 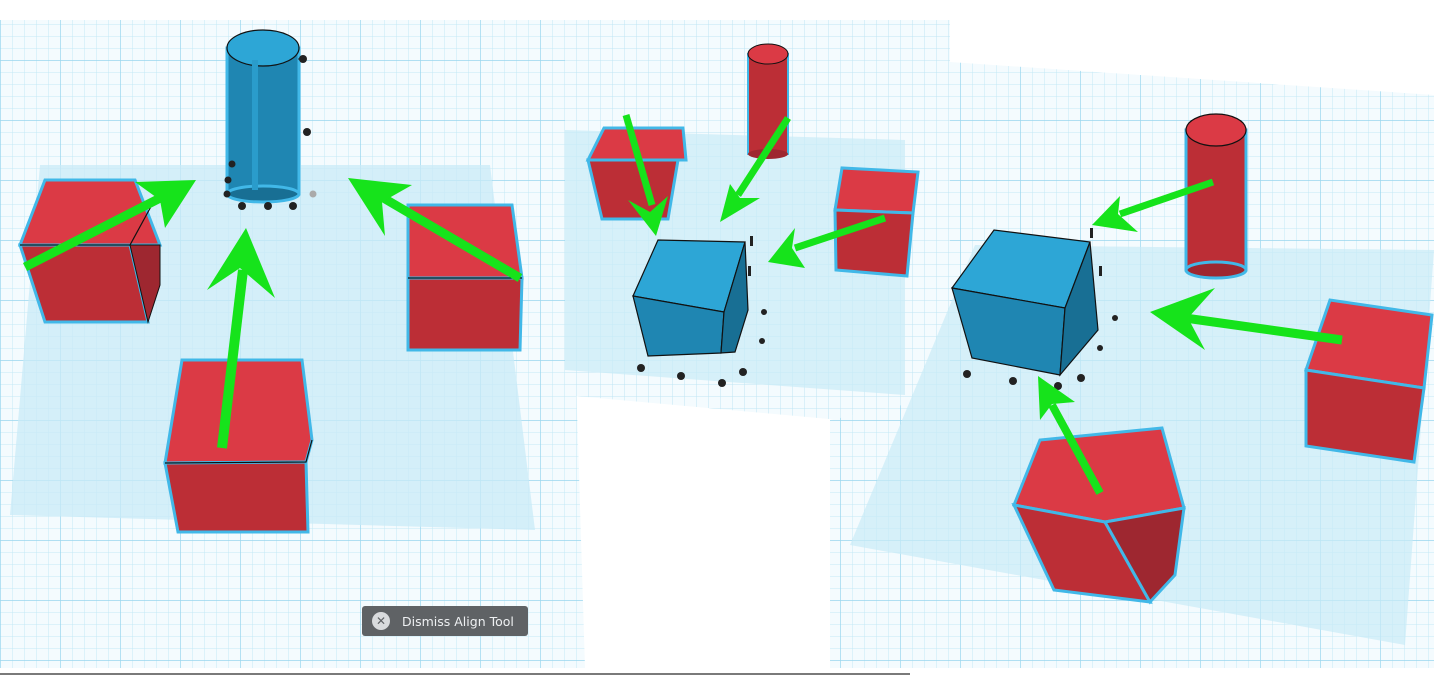 What do you see at coordinates (690, 298) in the screenshot?
I see `blue-cube` at bounding box center [690, 298].